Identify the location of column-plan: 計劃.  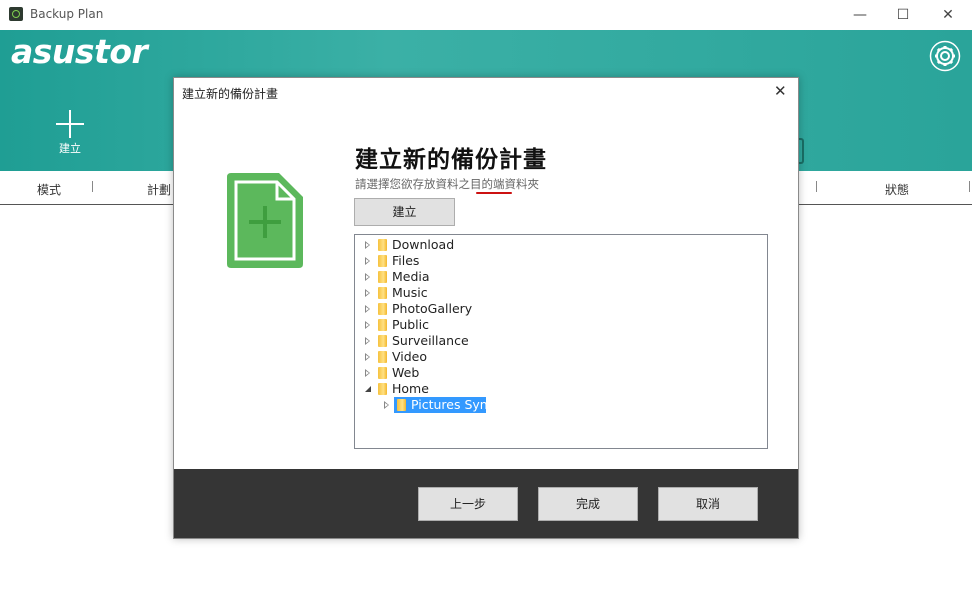
(159, 189).